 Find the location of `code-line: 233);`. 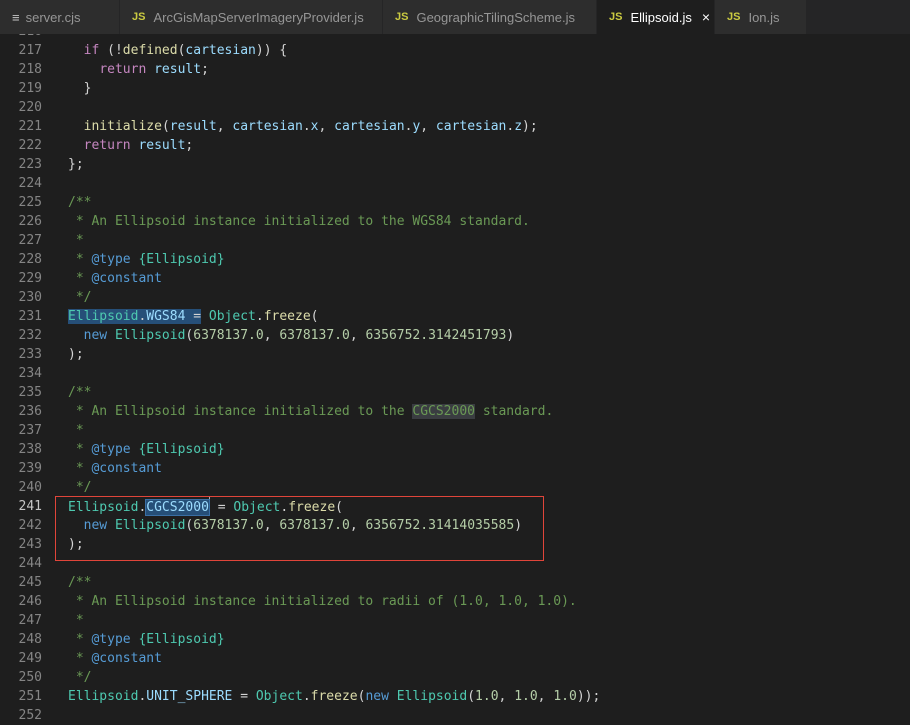

code-line: 233); is located at coordinates (455, 354).